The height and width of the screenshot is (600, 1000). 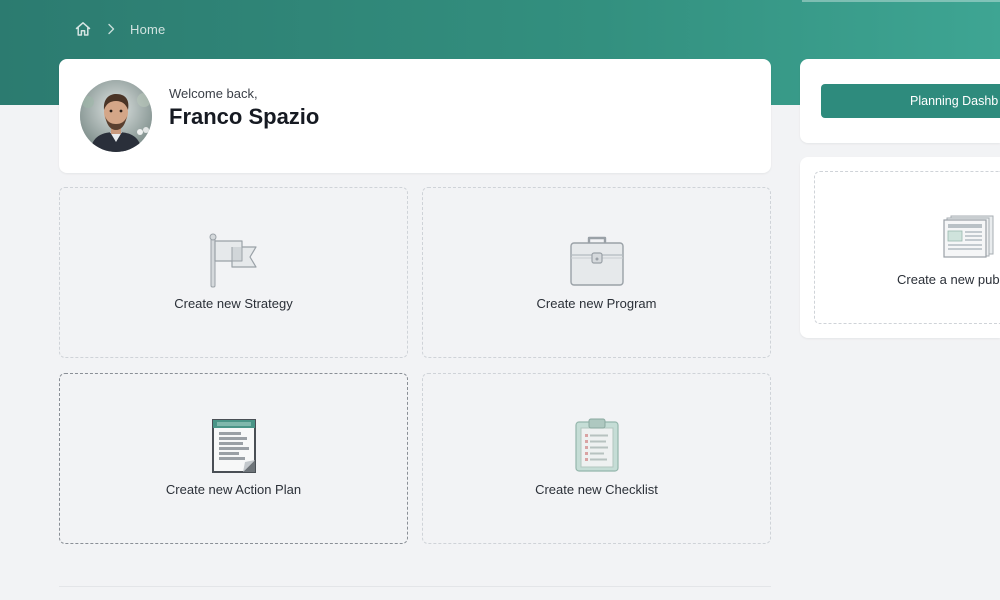 What do you see at coordinates (244, 116) in the screenshot?
I see `user-name: Franco Spazio` at bounding box center [244, 116].